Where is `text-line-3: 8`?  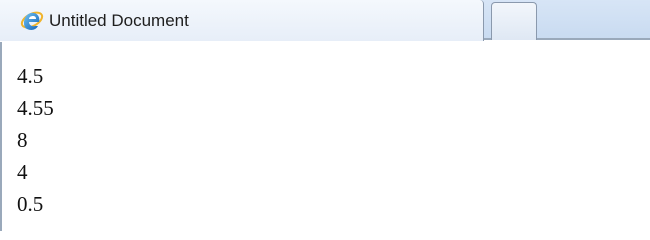 text-line-3: 8 is located at coordinates (22, 140).